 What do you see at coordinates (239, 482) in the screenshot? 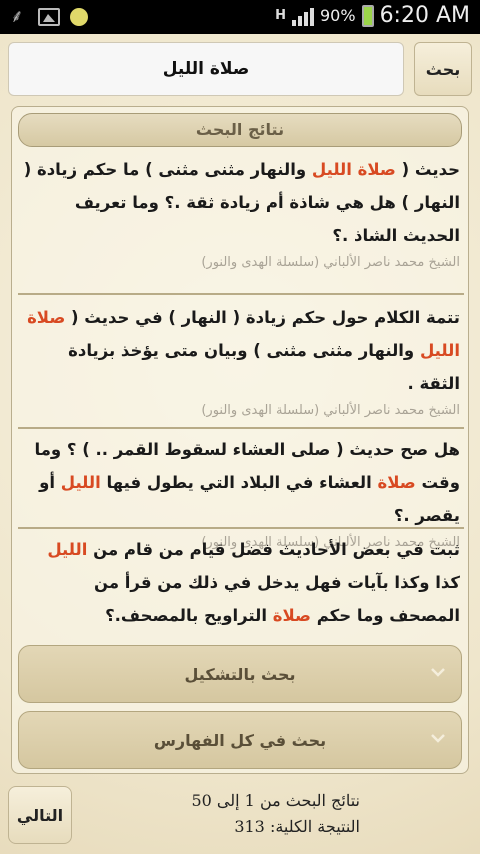
I see `question-text: العشاء في البلاد التي يطول فيها` at bounding box center [239, 482].